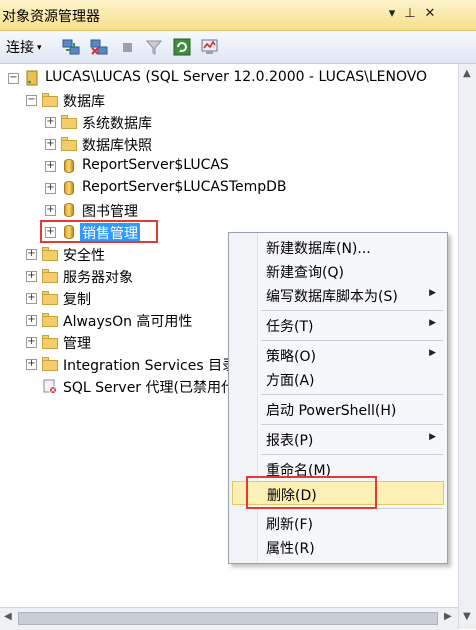  I want to click on tree-node-reportserver-tempdb: + ReportServer$LUCASTempDB, so click(150, 188).